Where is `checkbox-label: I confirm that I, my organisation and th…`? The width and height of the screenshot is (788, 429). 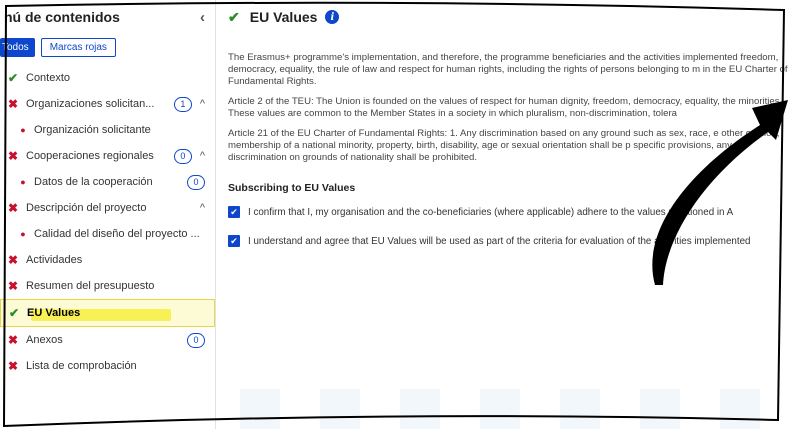
checkbox-label: I confirm that I, my organisation and th… is located at coordinates (491, 212).